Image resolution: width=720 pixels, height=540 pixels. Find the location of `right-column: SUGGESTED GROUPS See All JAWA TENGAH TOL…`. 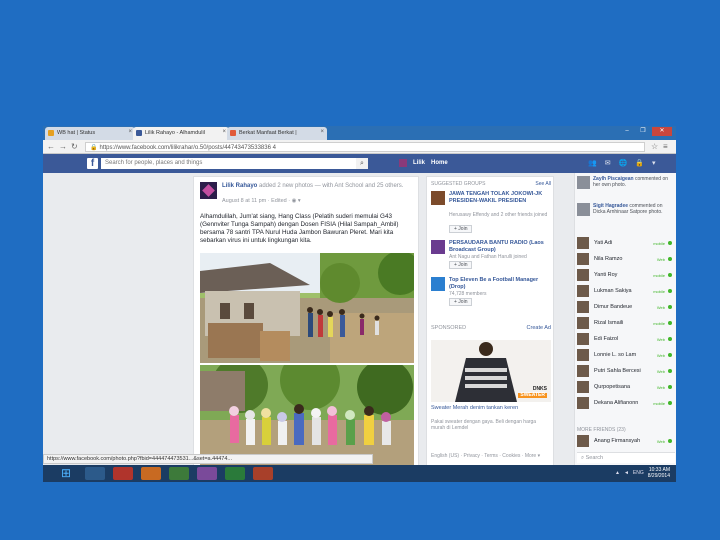

right-column: SUGGESTED GROUPS See All JAWA TENGAH TOL… is located at coordinates (490, 321).